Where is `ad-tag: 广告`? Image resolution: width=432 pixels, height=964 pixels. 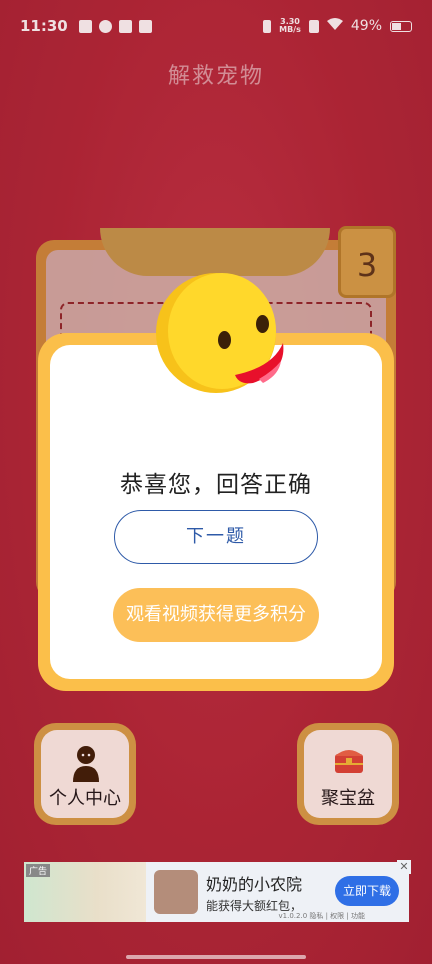 ad-tag: 广告 is located at coordinates (38, 870).